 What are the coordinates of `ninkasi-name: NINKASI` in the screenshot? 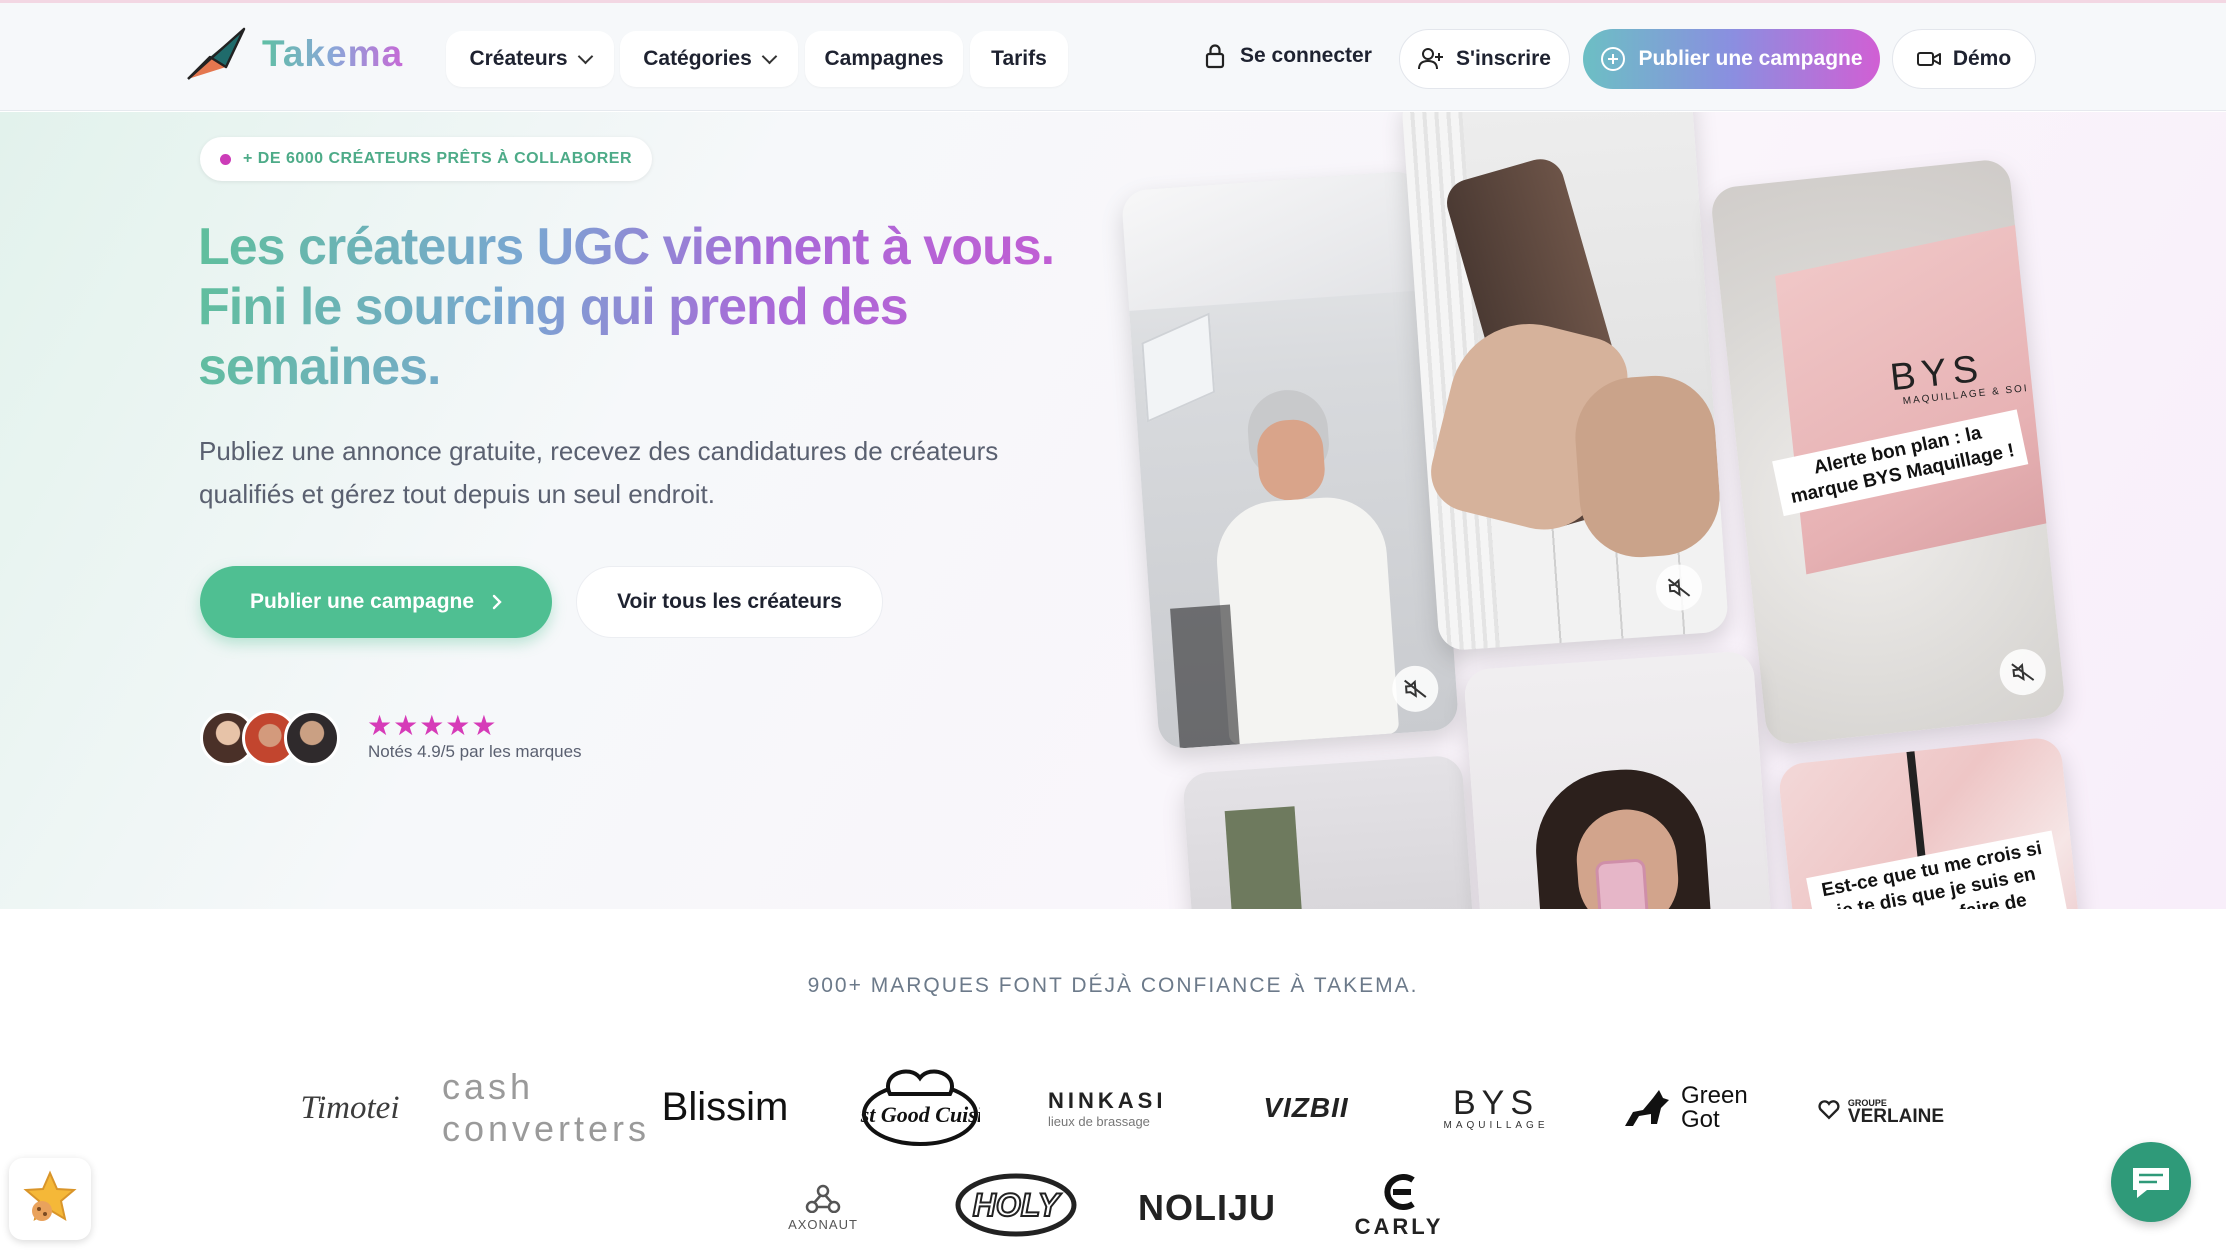 It's located at (1107, 1100).